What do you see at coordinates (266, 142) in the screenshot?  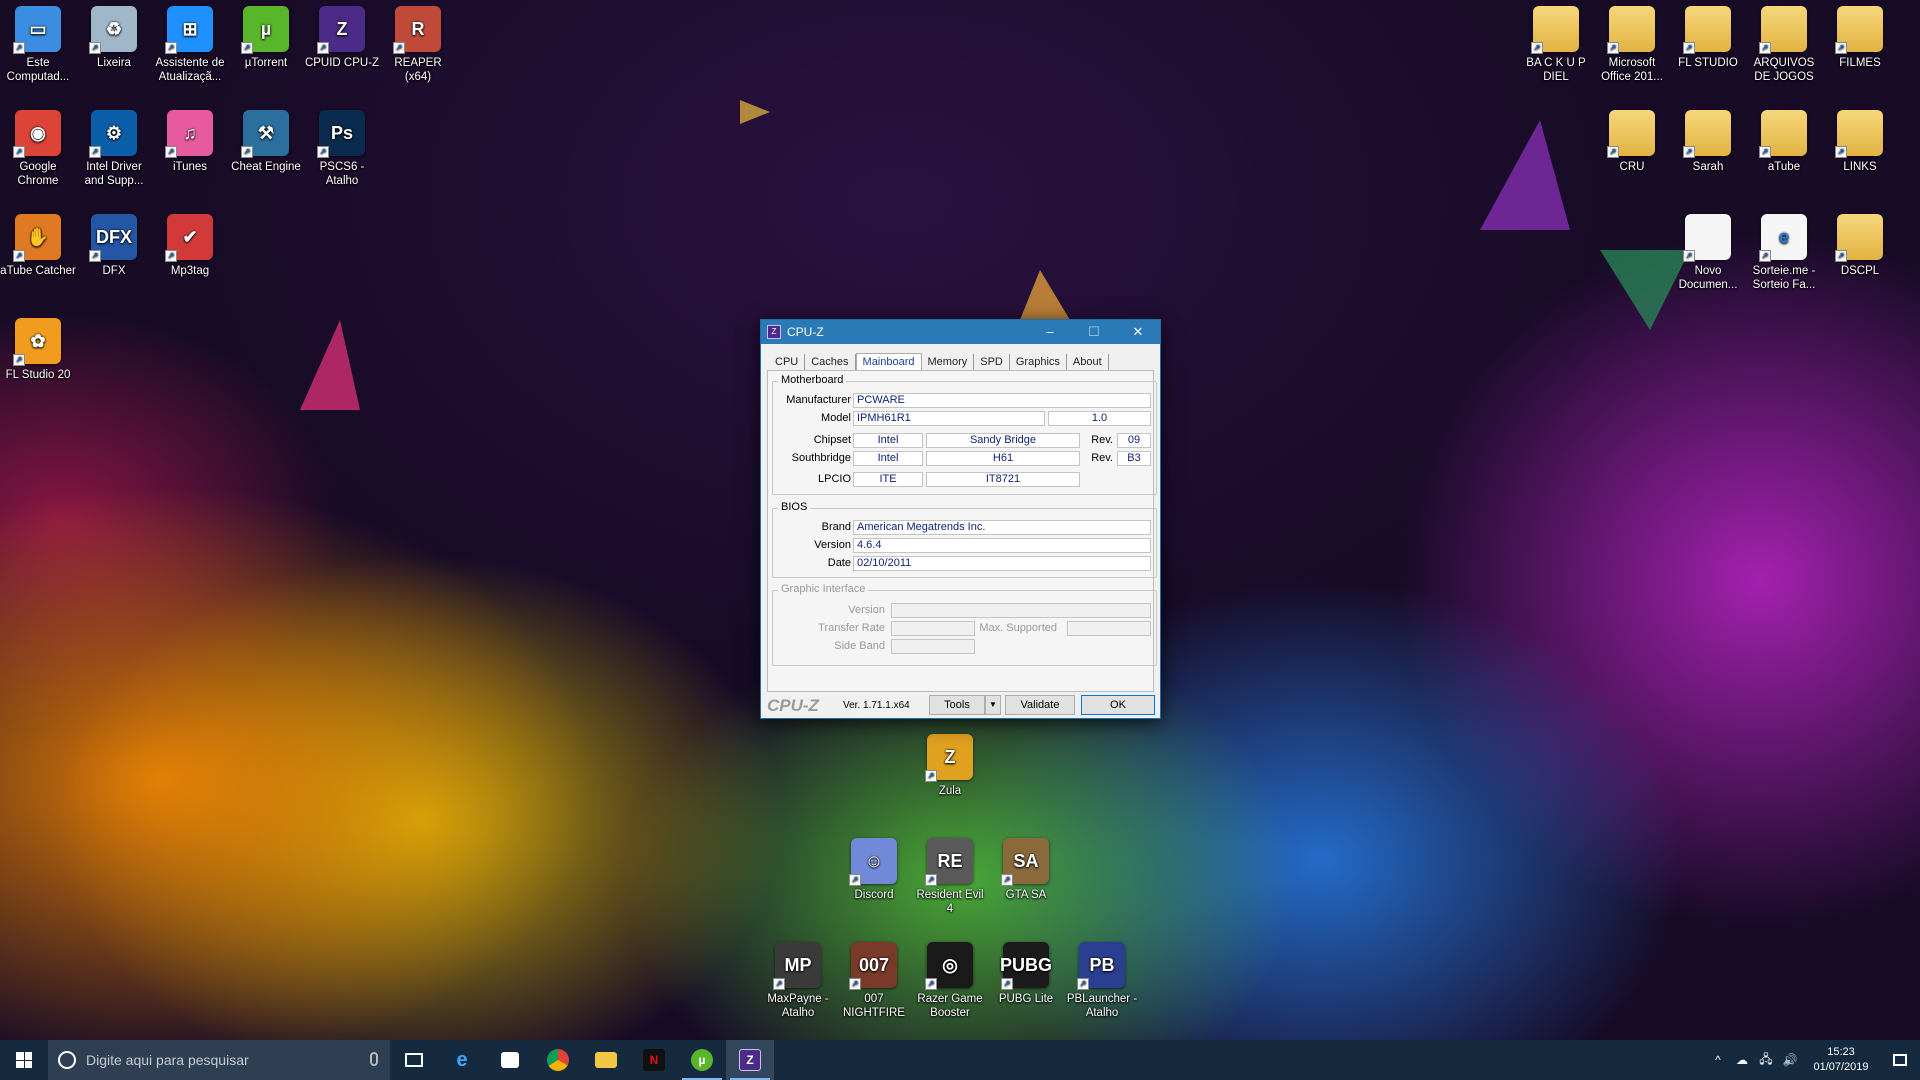 I see `desktop-icon: ⚒ ↗ Cheat Engine` at bounding box center [266, 142].